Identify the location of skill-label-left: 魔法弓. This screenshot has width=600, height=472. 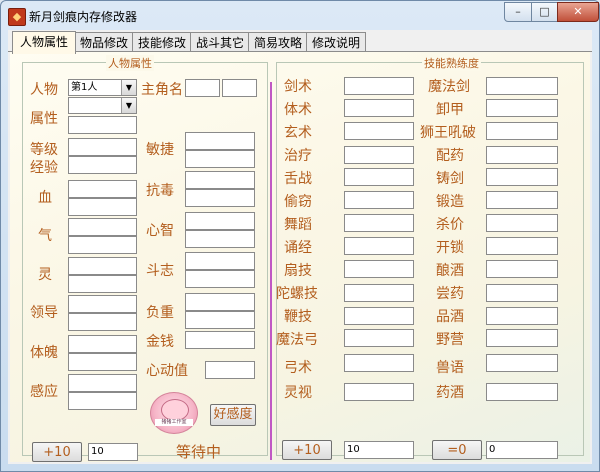
(297, 340).